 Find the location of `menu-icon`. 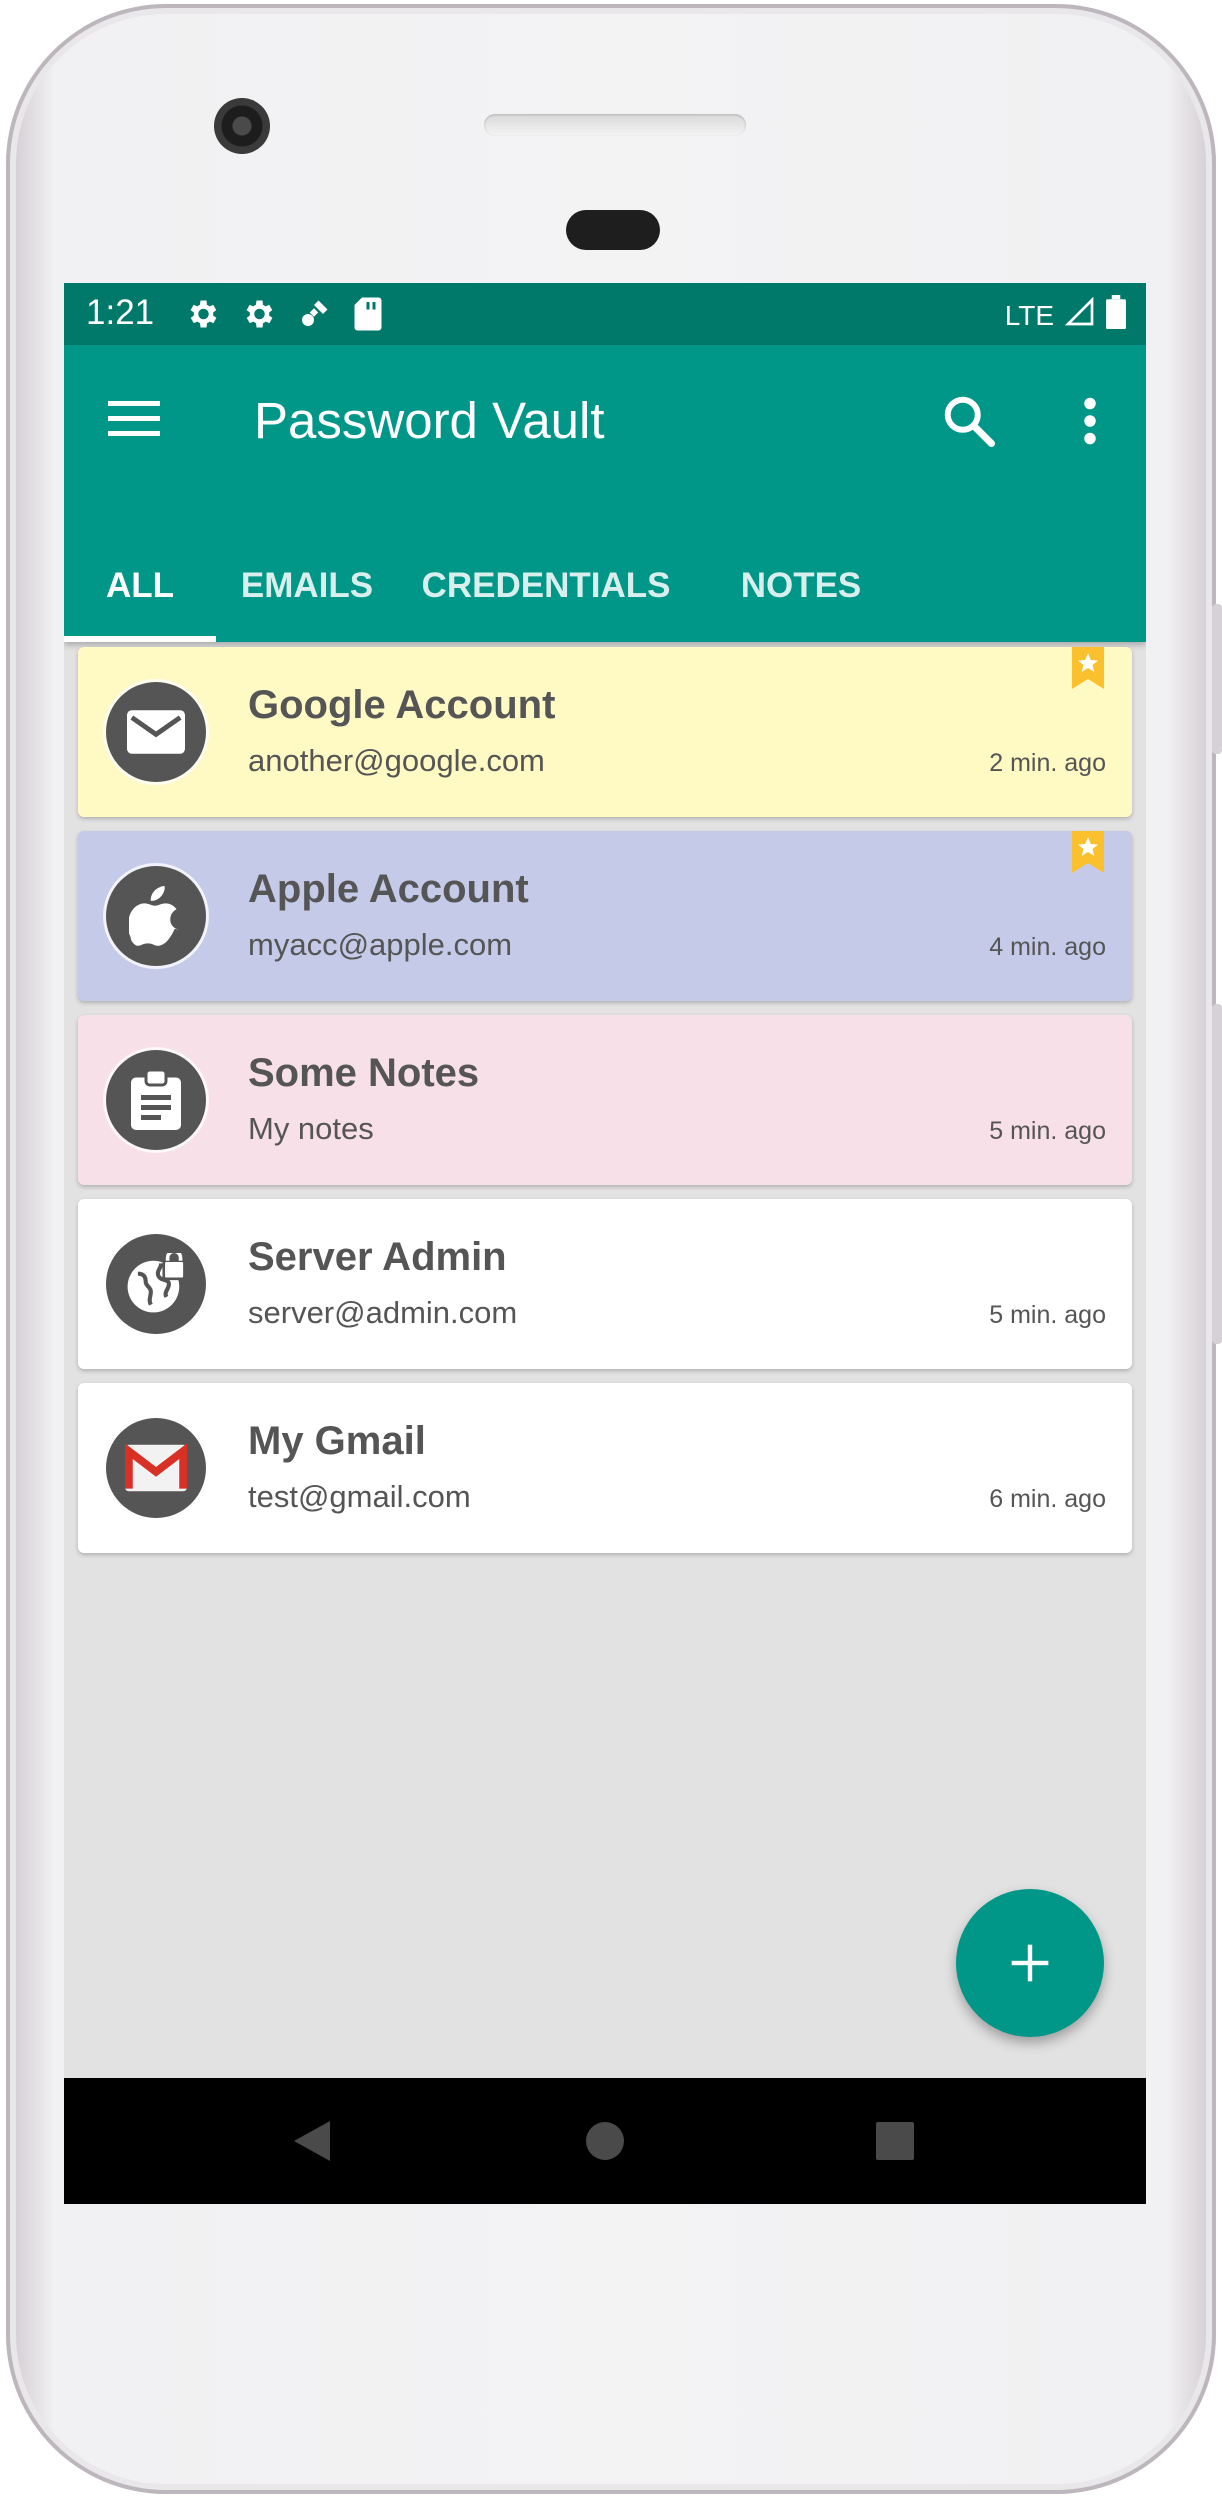

menu-icon is located at coordinates (134, 418).